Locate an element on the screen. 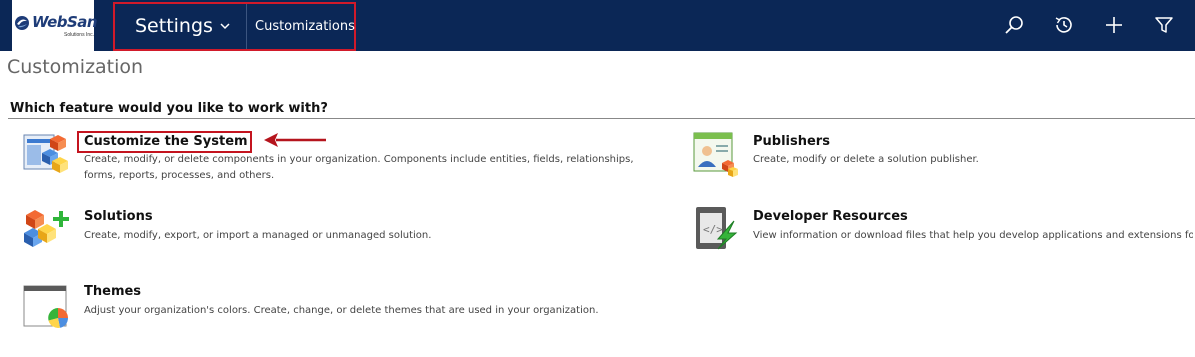 The height and width of the screenshot is (357, 1195). page-title: Customization is located at coordinates (75, 67).